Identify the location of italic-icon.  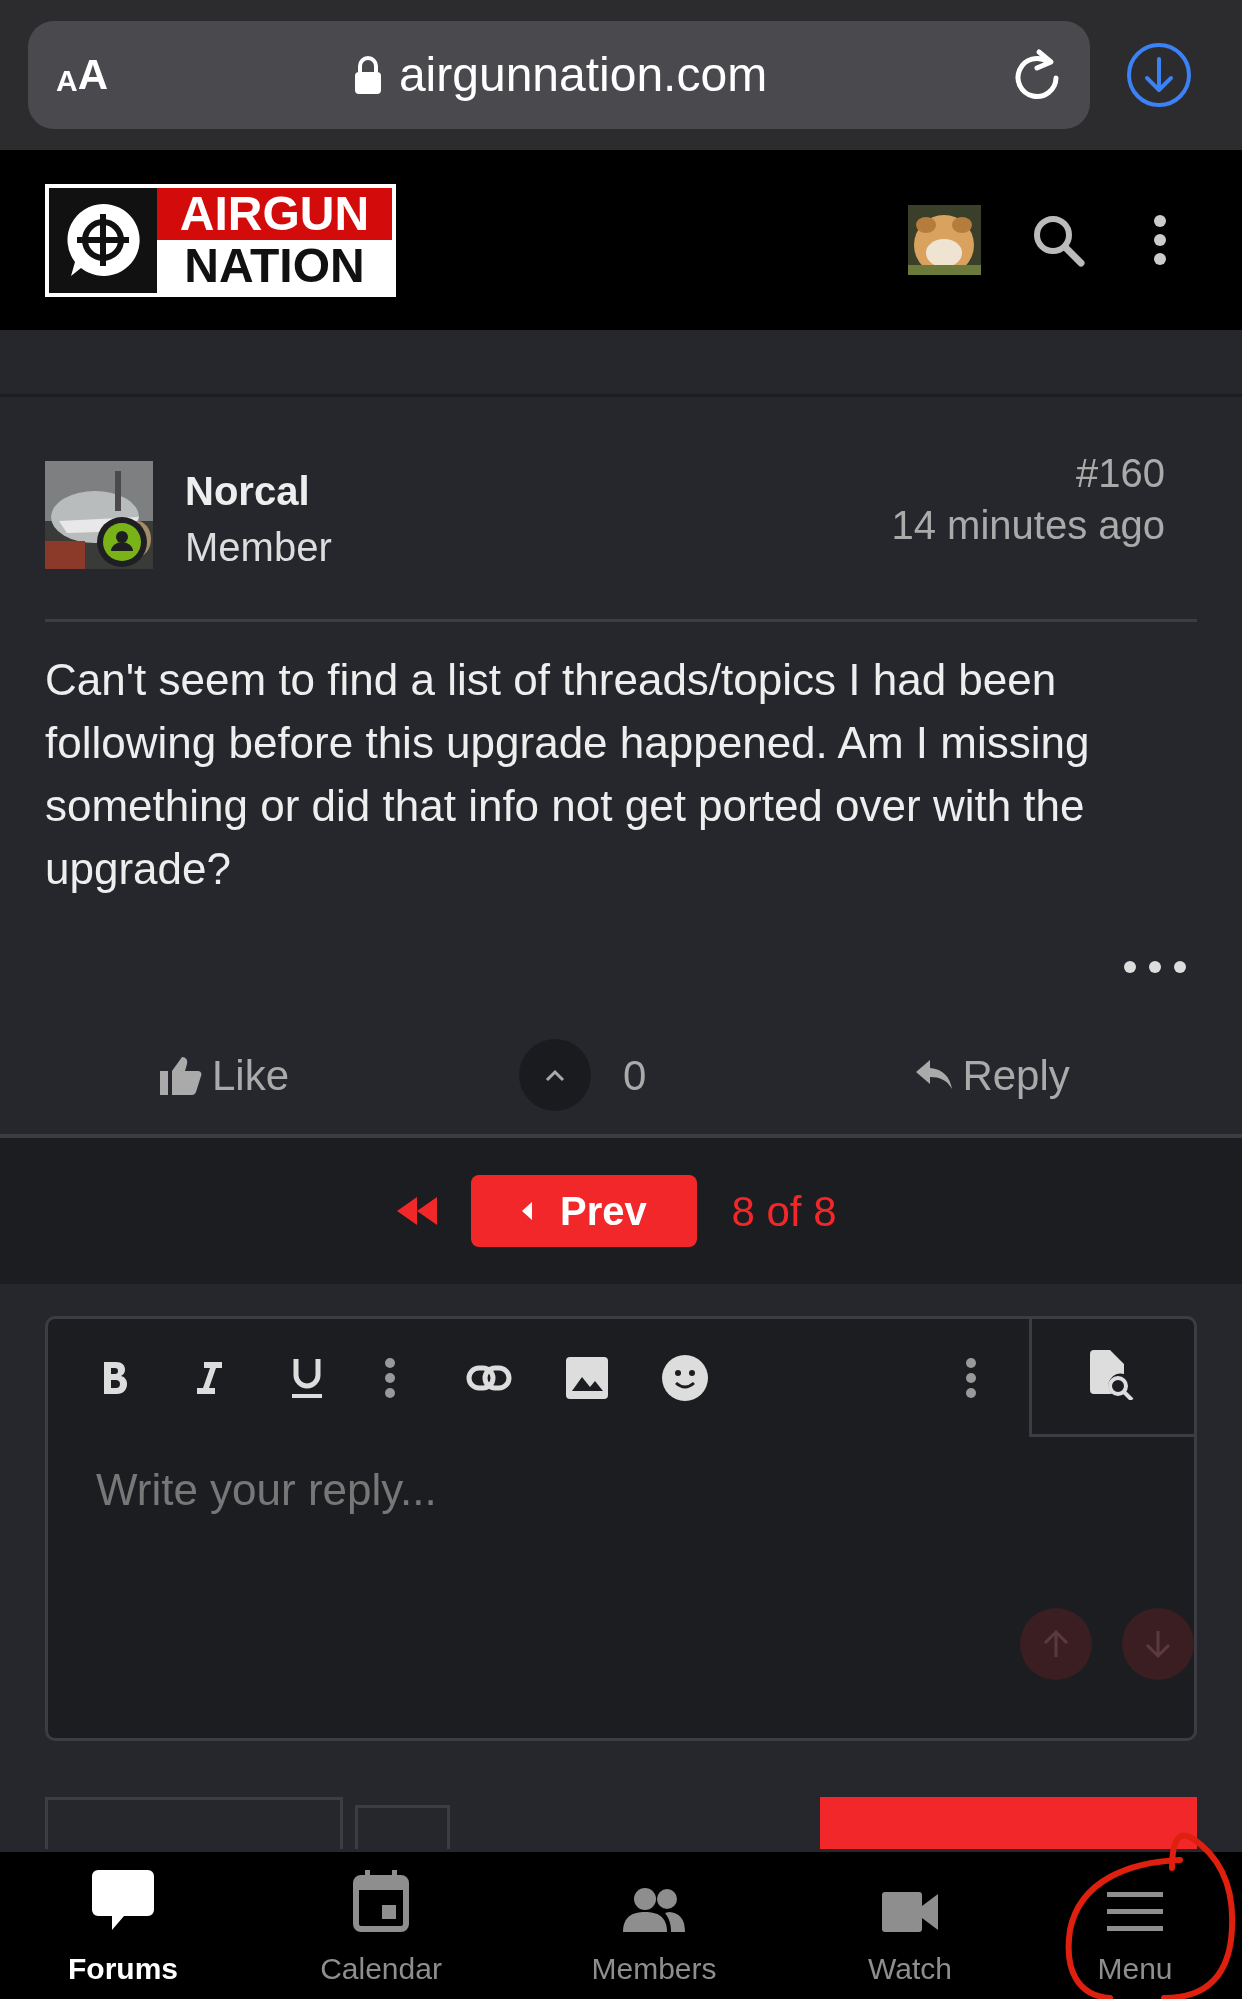
(209, 1378).